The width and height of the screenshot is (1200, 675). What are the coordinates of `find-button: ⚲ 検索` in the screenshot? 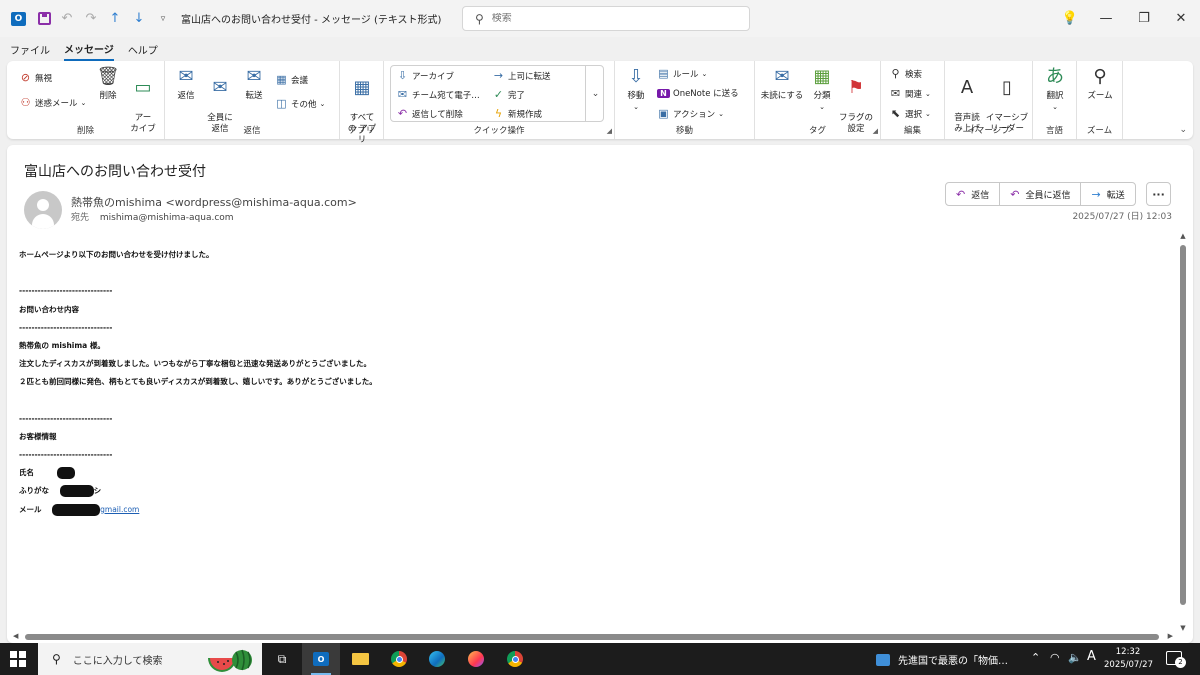 It's located at (905, 73).